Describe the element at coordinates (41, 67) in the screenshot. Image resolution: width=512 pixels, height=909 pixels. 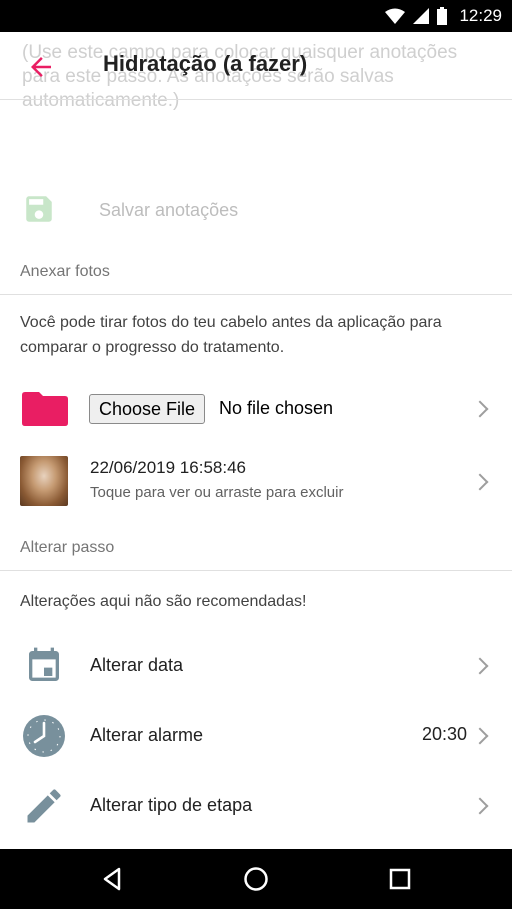
I see `arrow-back-icon` at that location.